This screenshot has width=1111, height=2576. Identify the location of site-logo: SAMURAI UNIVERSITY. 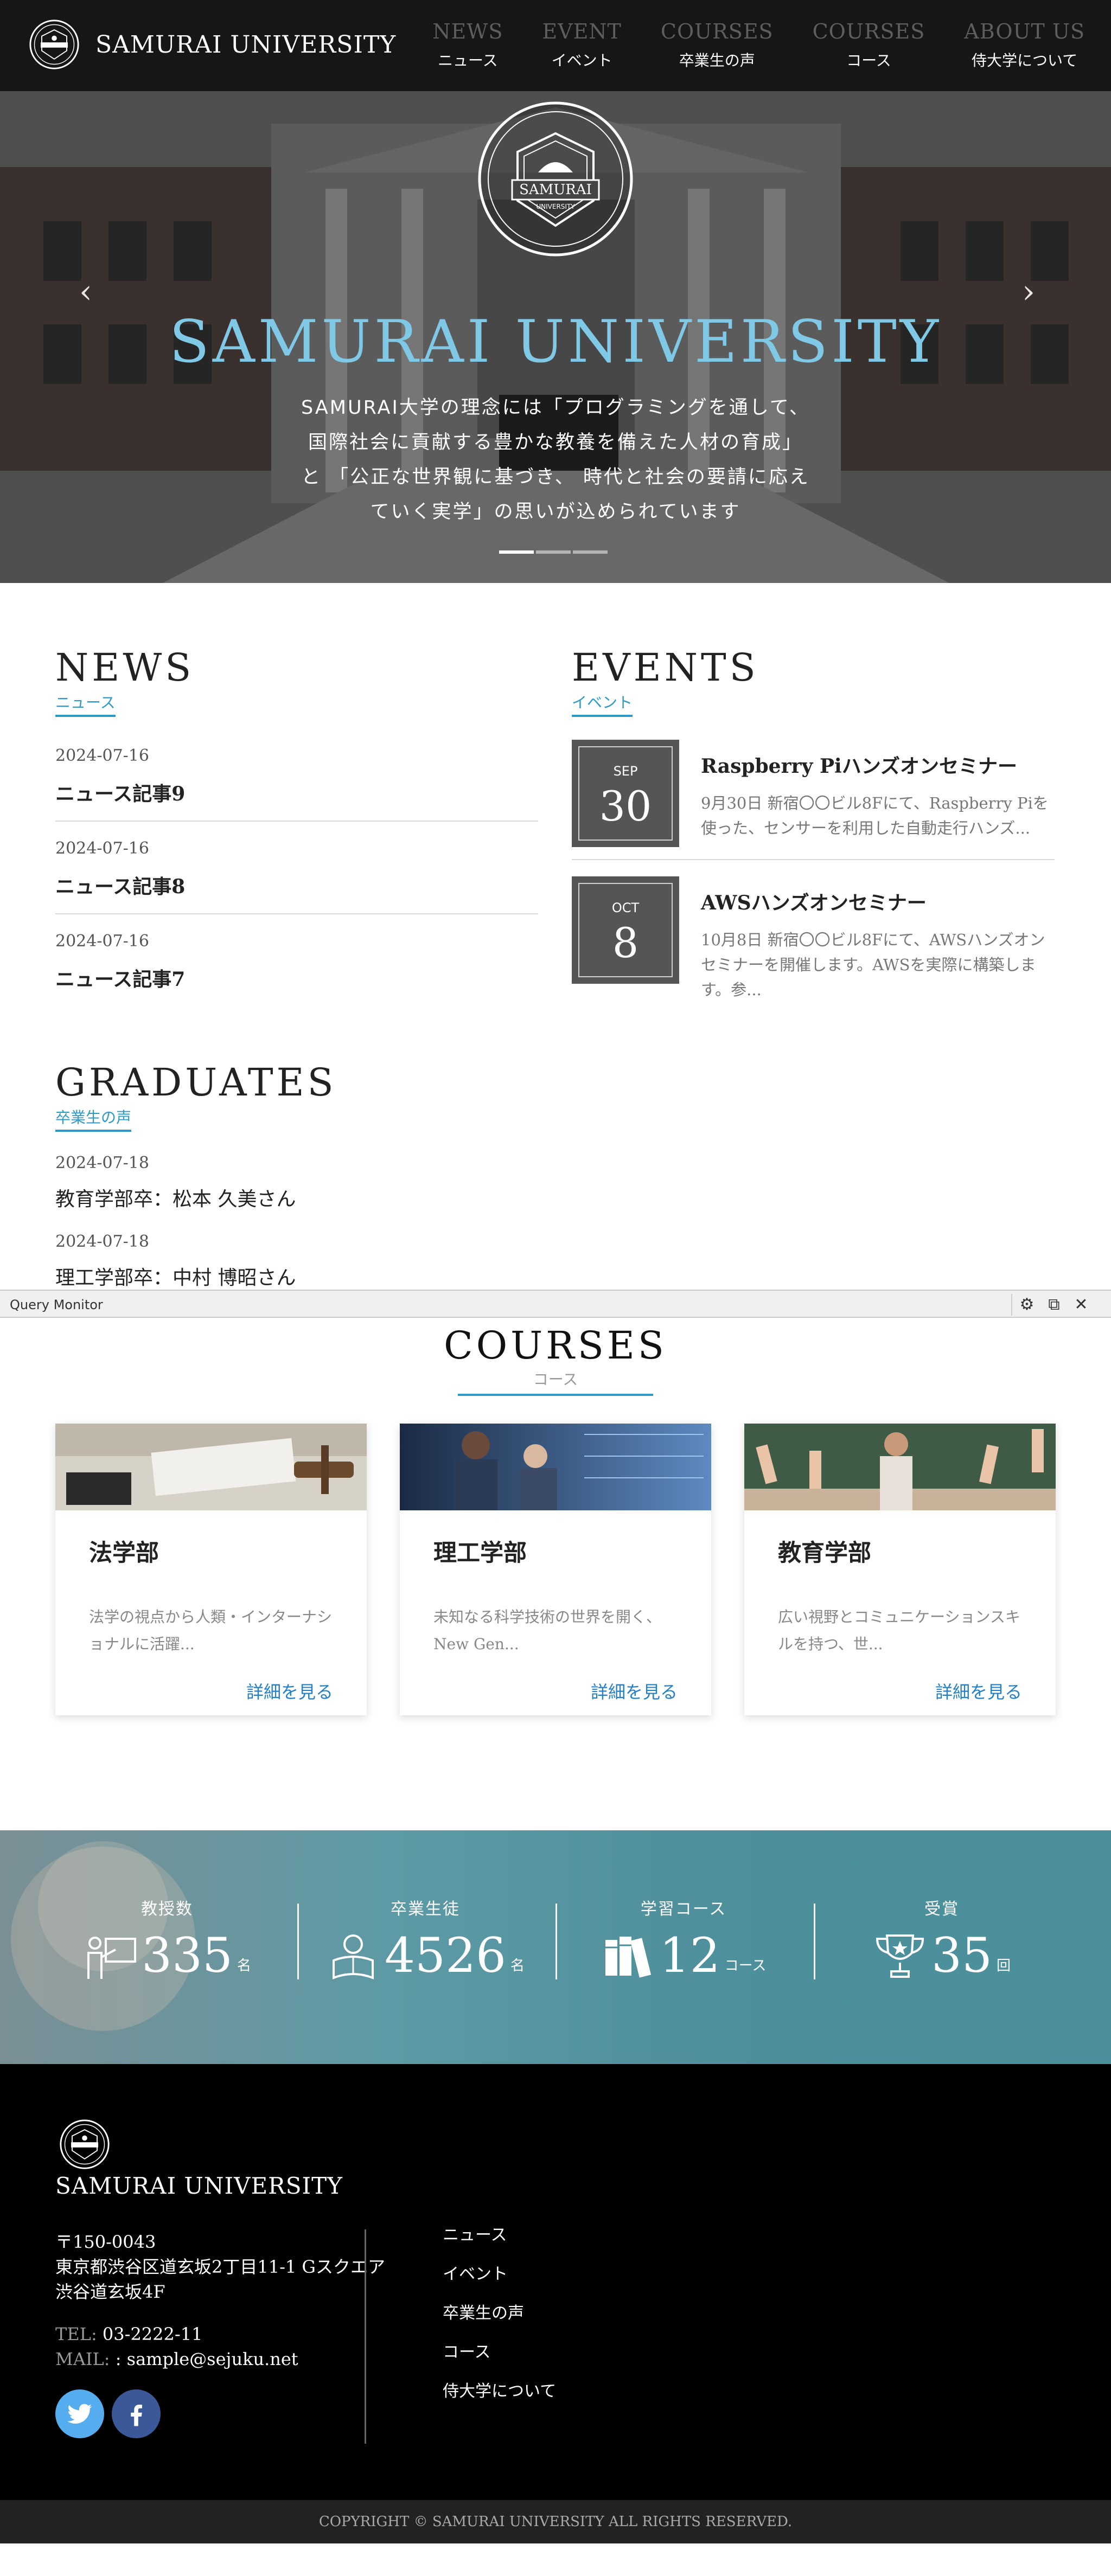
(212, 44).